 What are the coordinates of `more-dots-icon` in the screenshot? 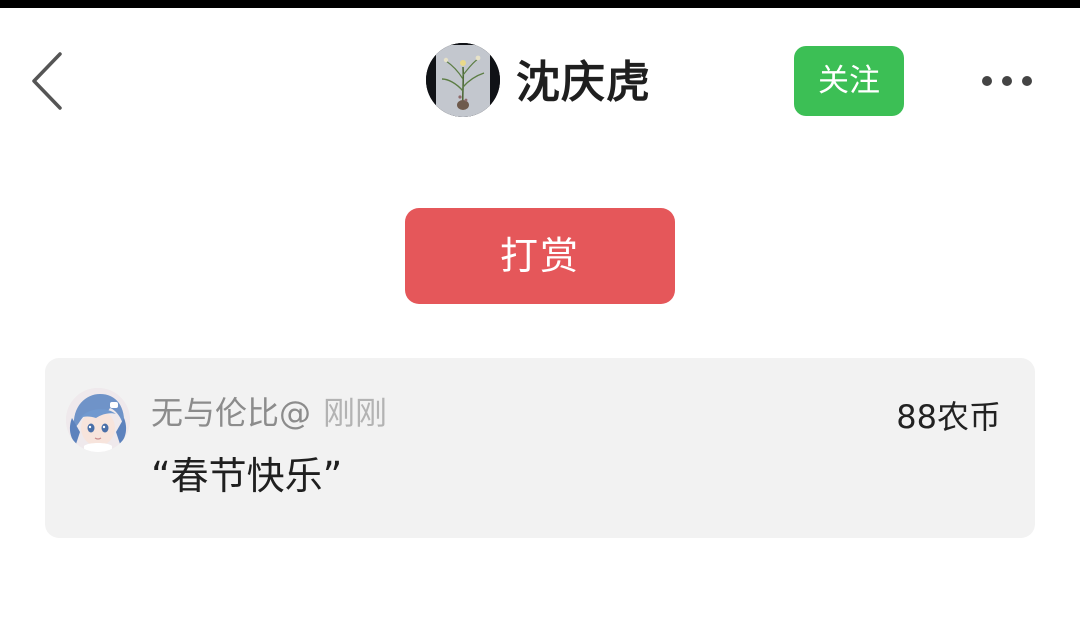 It's located at (1007, 81).